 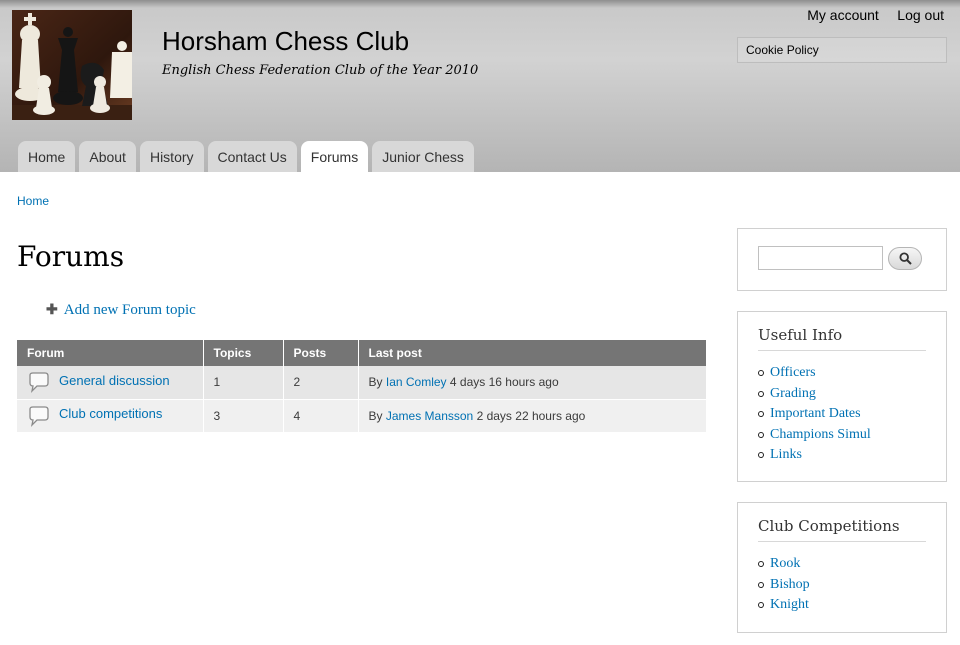 I want to click on champions-simul-link: Champions Simul, so click(x=820, y=435).